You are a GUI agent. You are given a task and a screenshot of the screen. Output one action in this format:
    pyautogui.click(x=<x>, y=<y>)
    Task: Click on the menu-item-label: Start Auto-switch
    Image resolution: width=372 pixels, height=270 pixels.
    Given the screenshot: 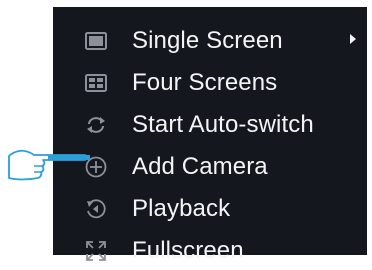 What is the action you would take?
    pyautogui.click(x=223, y=124)
    